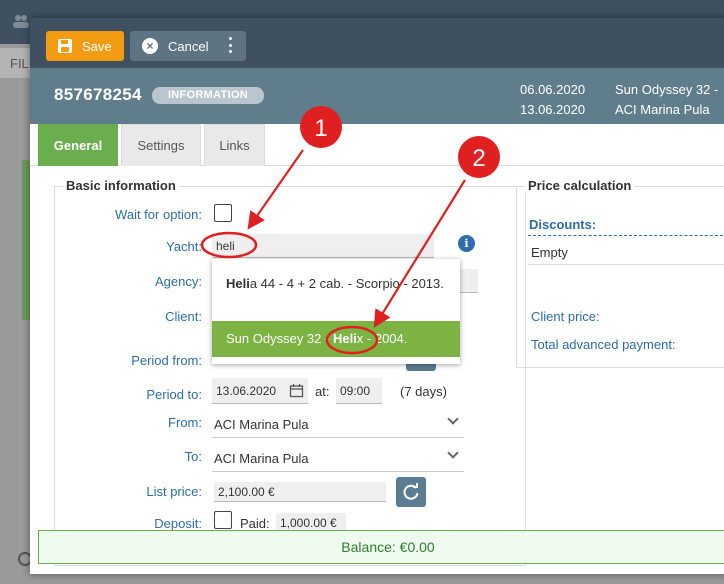 This screenshot has width=724, height=584. I want to click on yacht-input: heli, so click(323, 246).